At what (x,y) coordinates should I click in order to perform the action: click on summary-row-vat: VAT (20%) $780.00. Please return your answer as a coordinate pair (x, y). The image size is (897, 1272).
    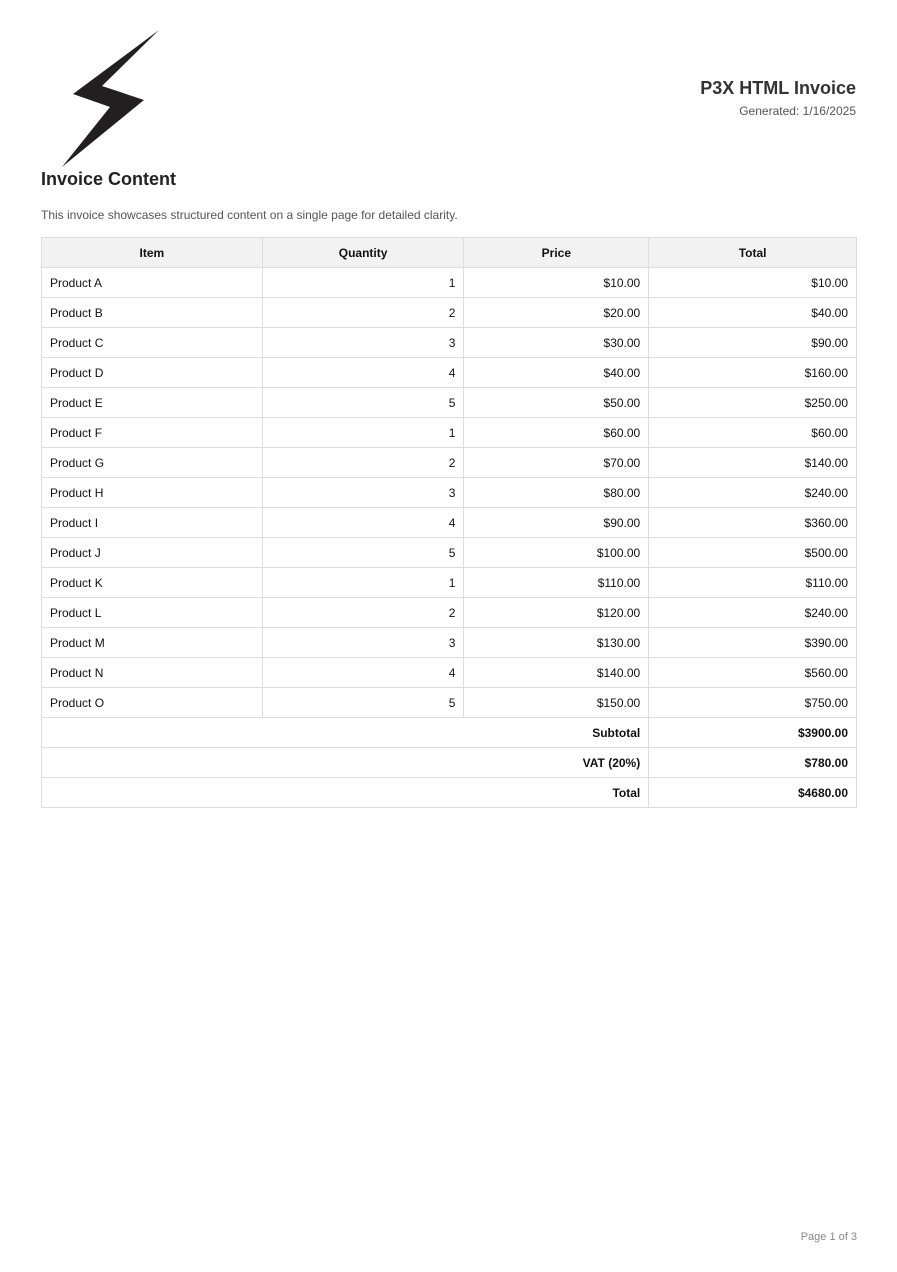
    Looking at the image, I should click on (448, 762).